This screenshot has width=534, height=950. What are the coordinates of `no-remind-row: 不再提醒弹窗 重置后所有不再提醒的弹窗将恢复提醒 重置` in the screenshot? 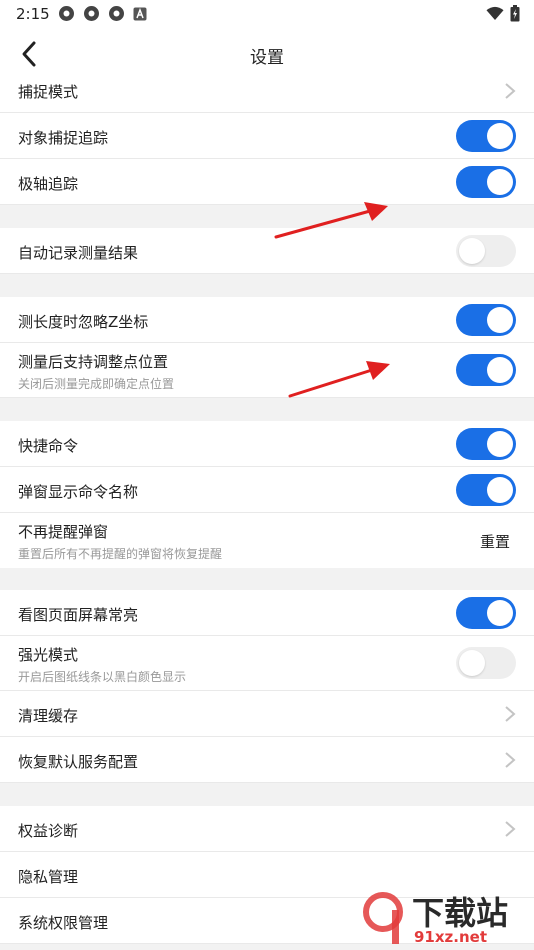 It's located at (267, 540).